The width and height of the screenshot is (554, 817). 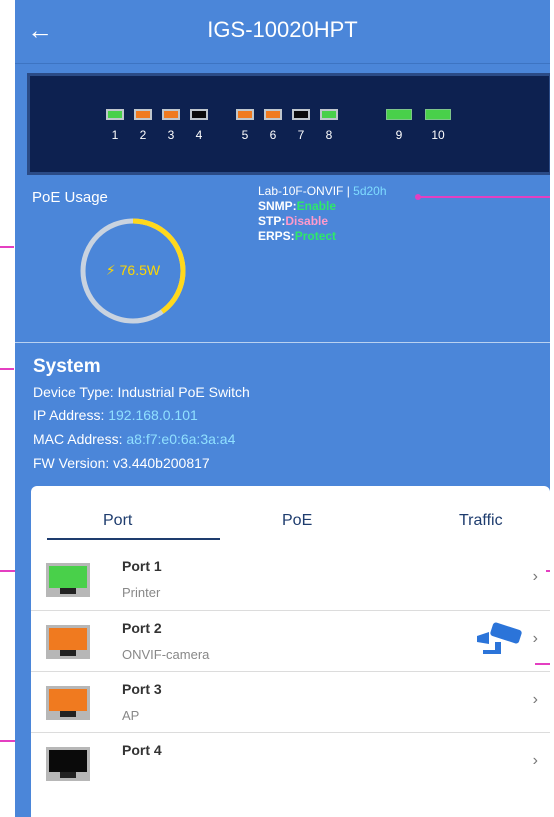 What do you see at coordinates (282, 342) in the screenshot?
I see `divider` at bounding box center [282, 342].